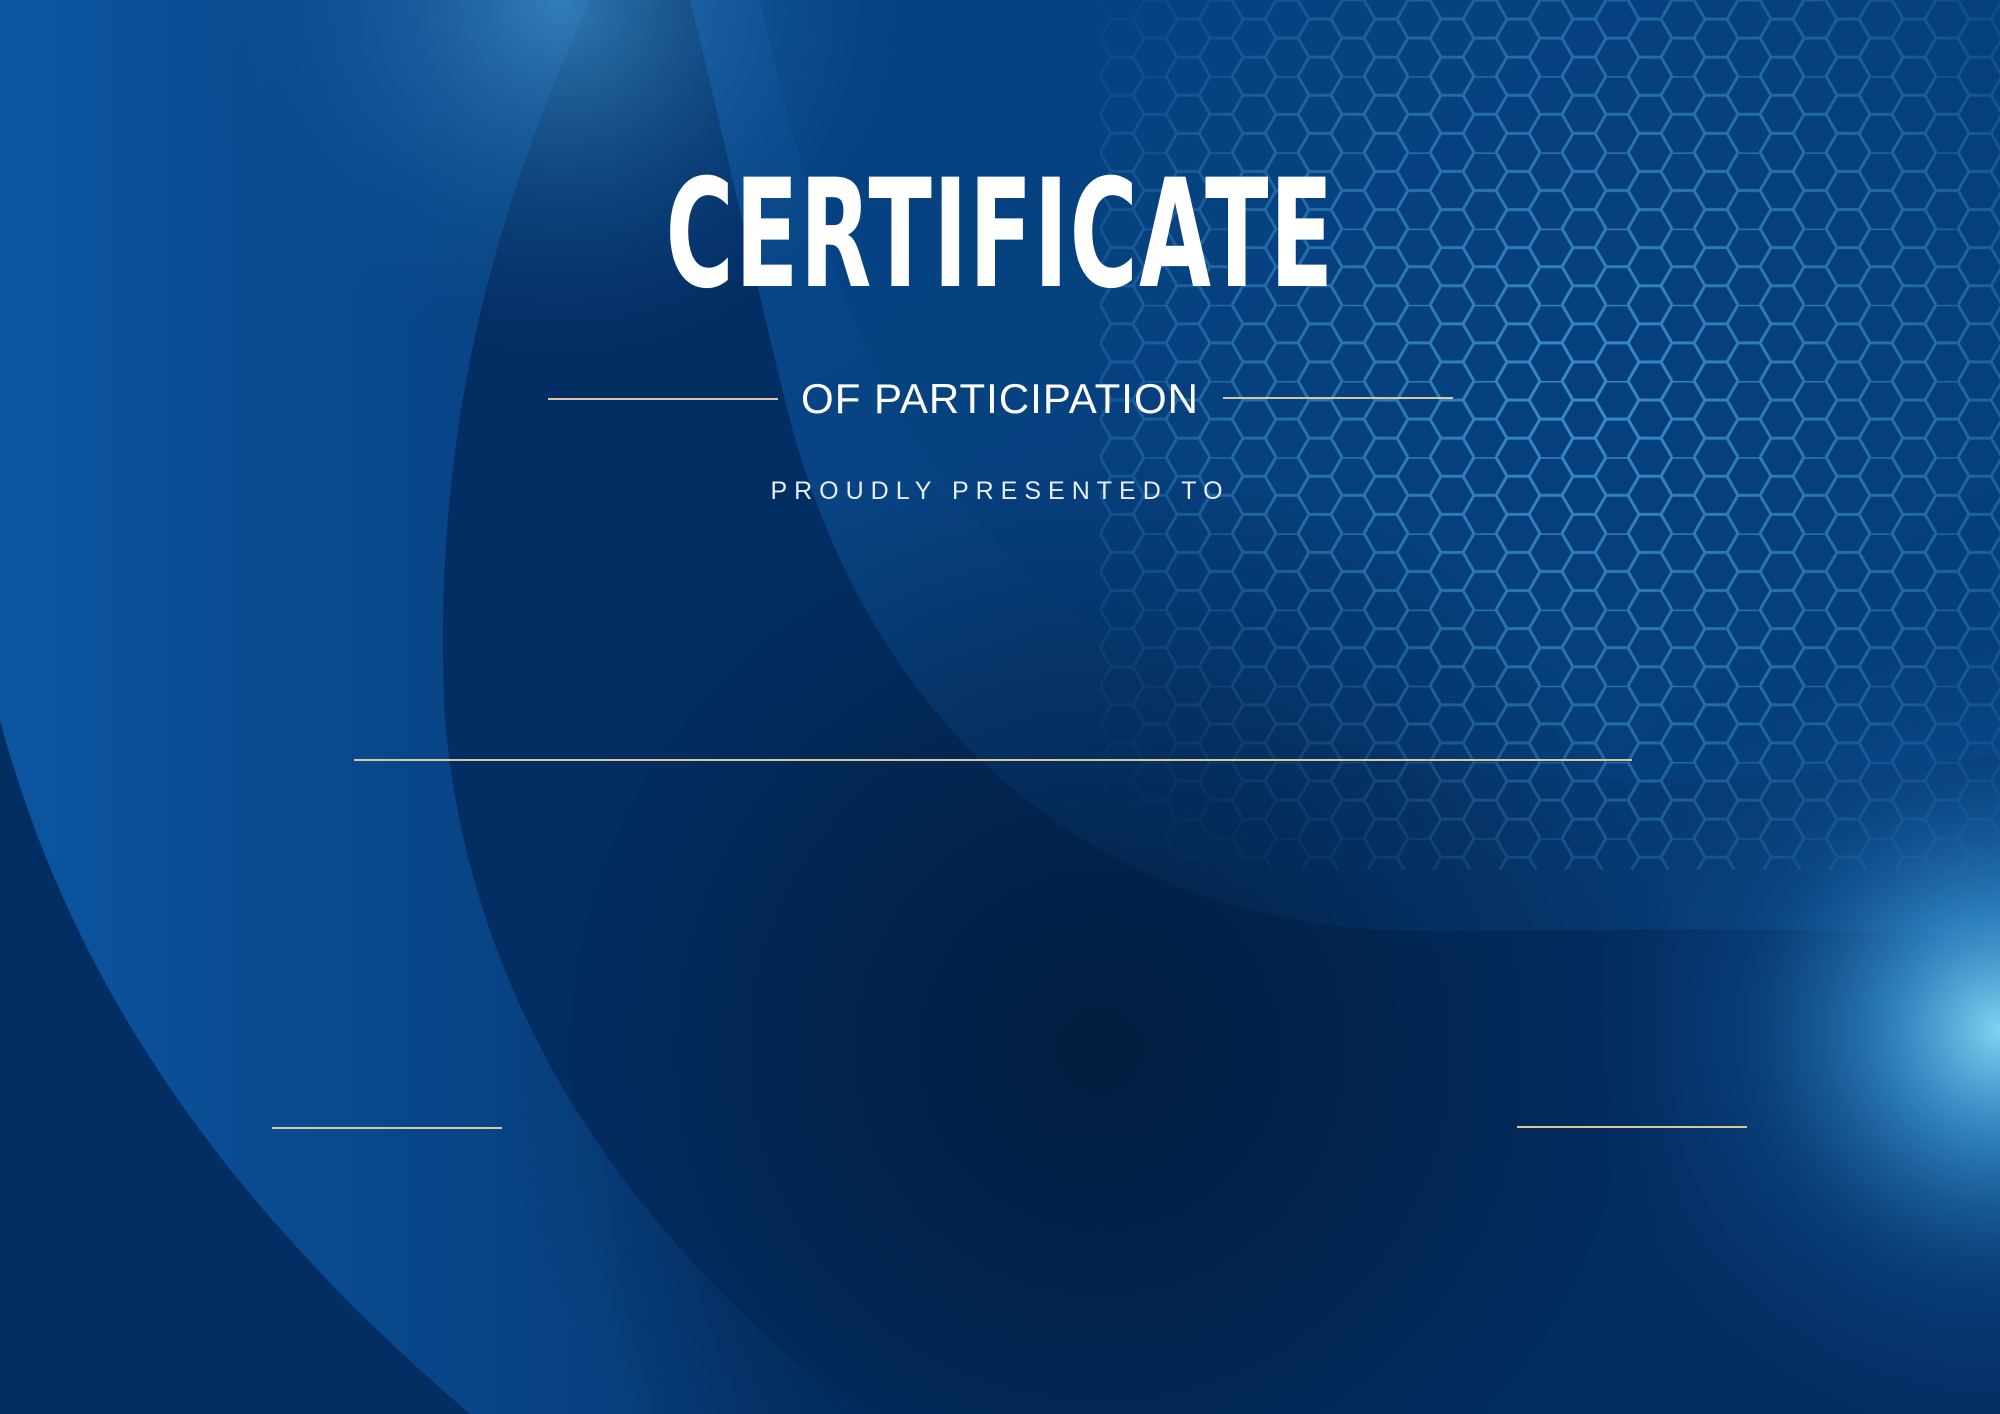  Describe the element at coordinates (993, 760) in the screenshot. I see `recipient-name-line` at that location.